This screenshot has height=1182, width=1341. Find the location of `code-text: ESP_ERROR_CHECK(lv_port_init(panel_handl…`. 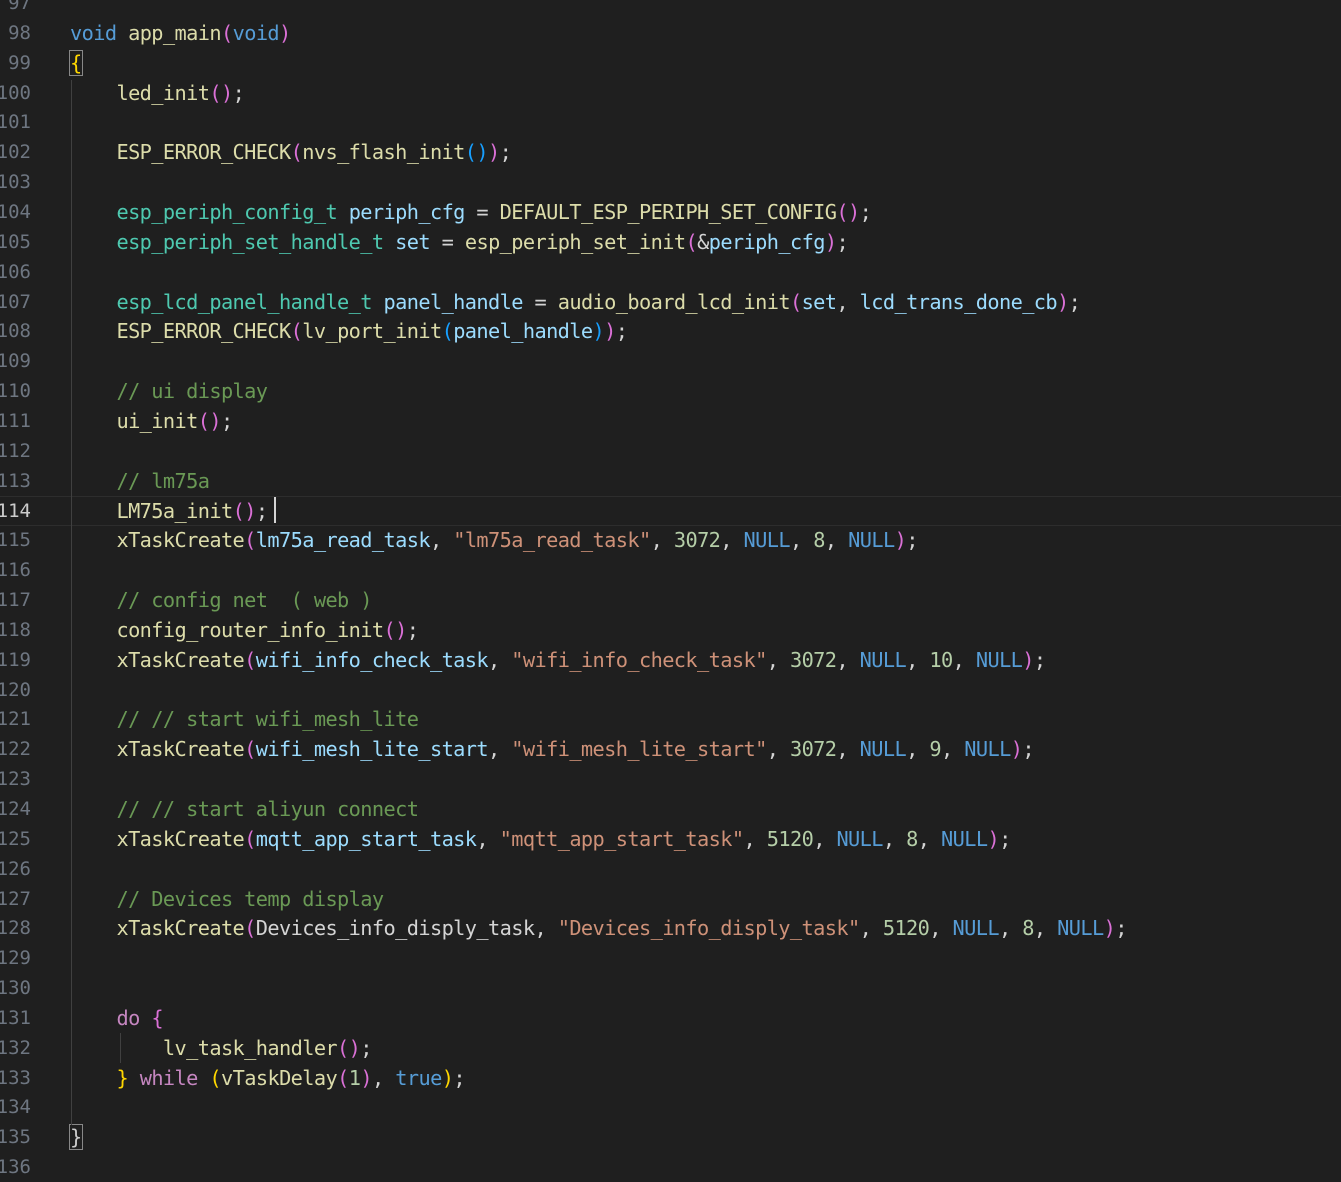

code-text: ESP_ERROR_CHECK(lv_port_init(panel_handl… is located at coordinates (349, 332).